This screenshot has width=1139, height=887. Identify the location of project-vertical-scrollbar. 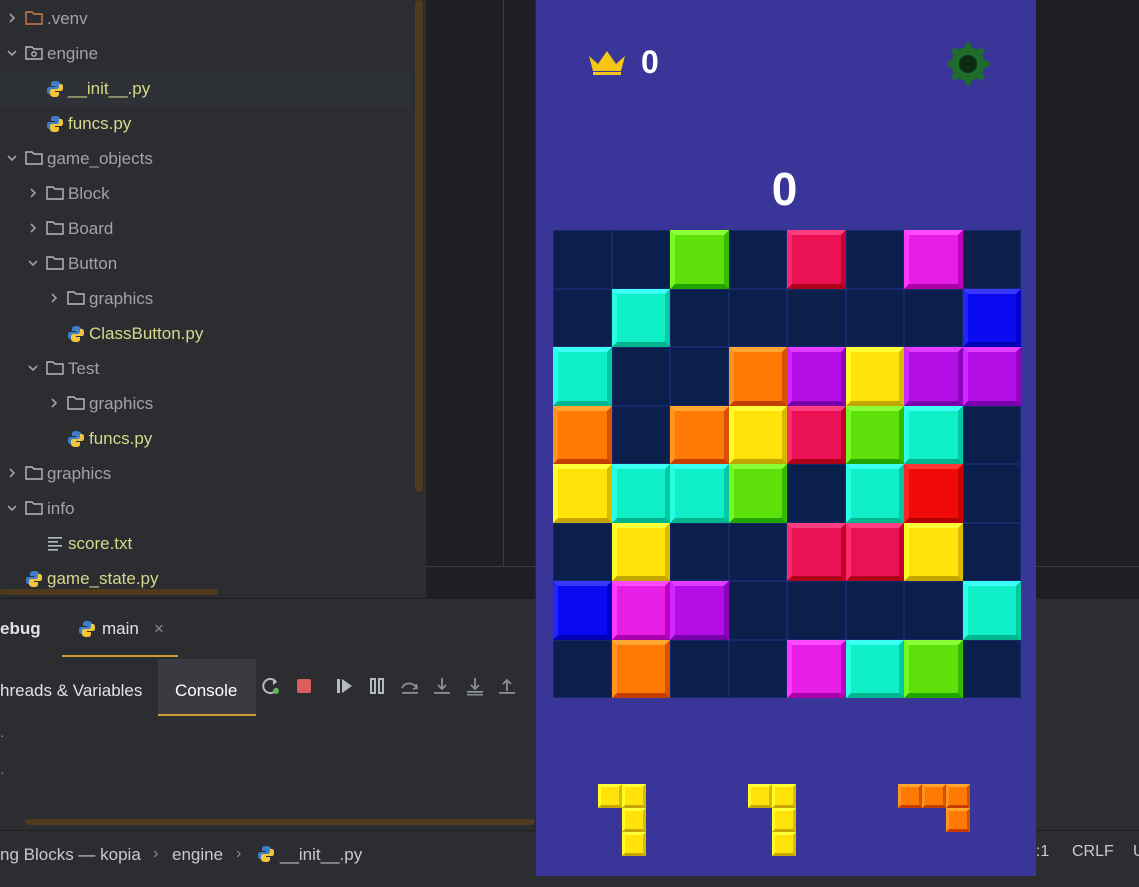
(419, 246).